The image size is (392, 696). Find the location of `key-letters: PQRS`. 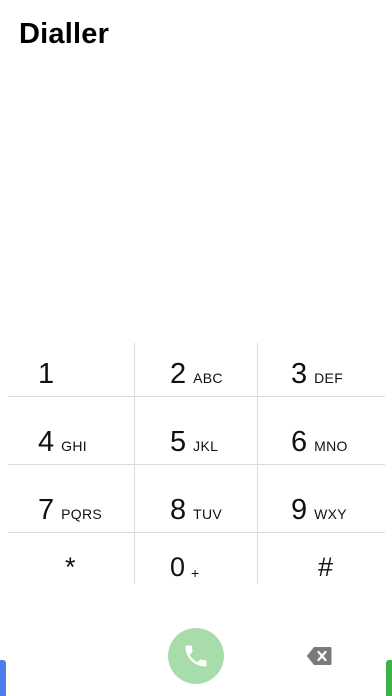

key-letters: PQRS is located at coordinates (82, 514).